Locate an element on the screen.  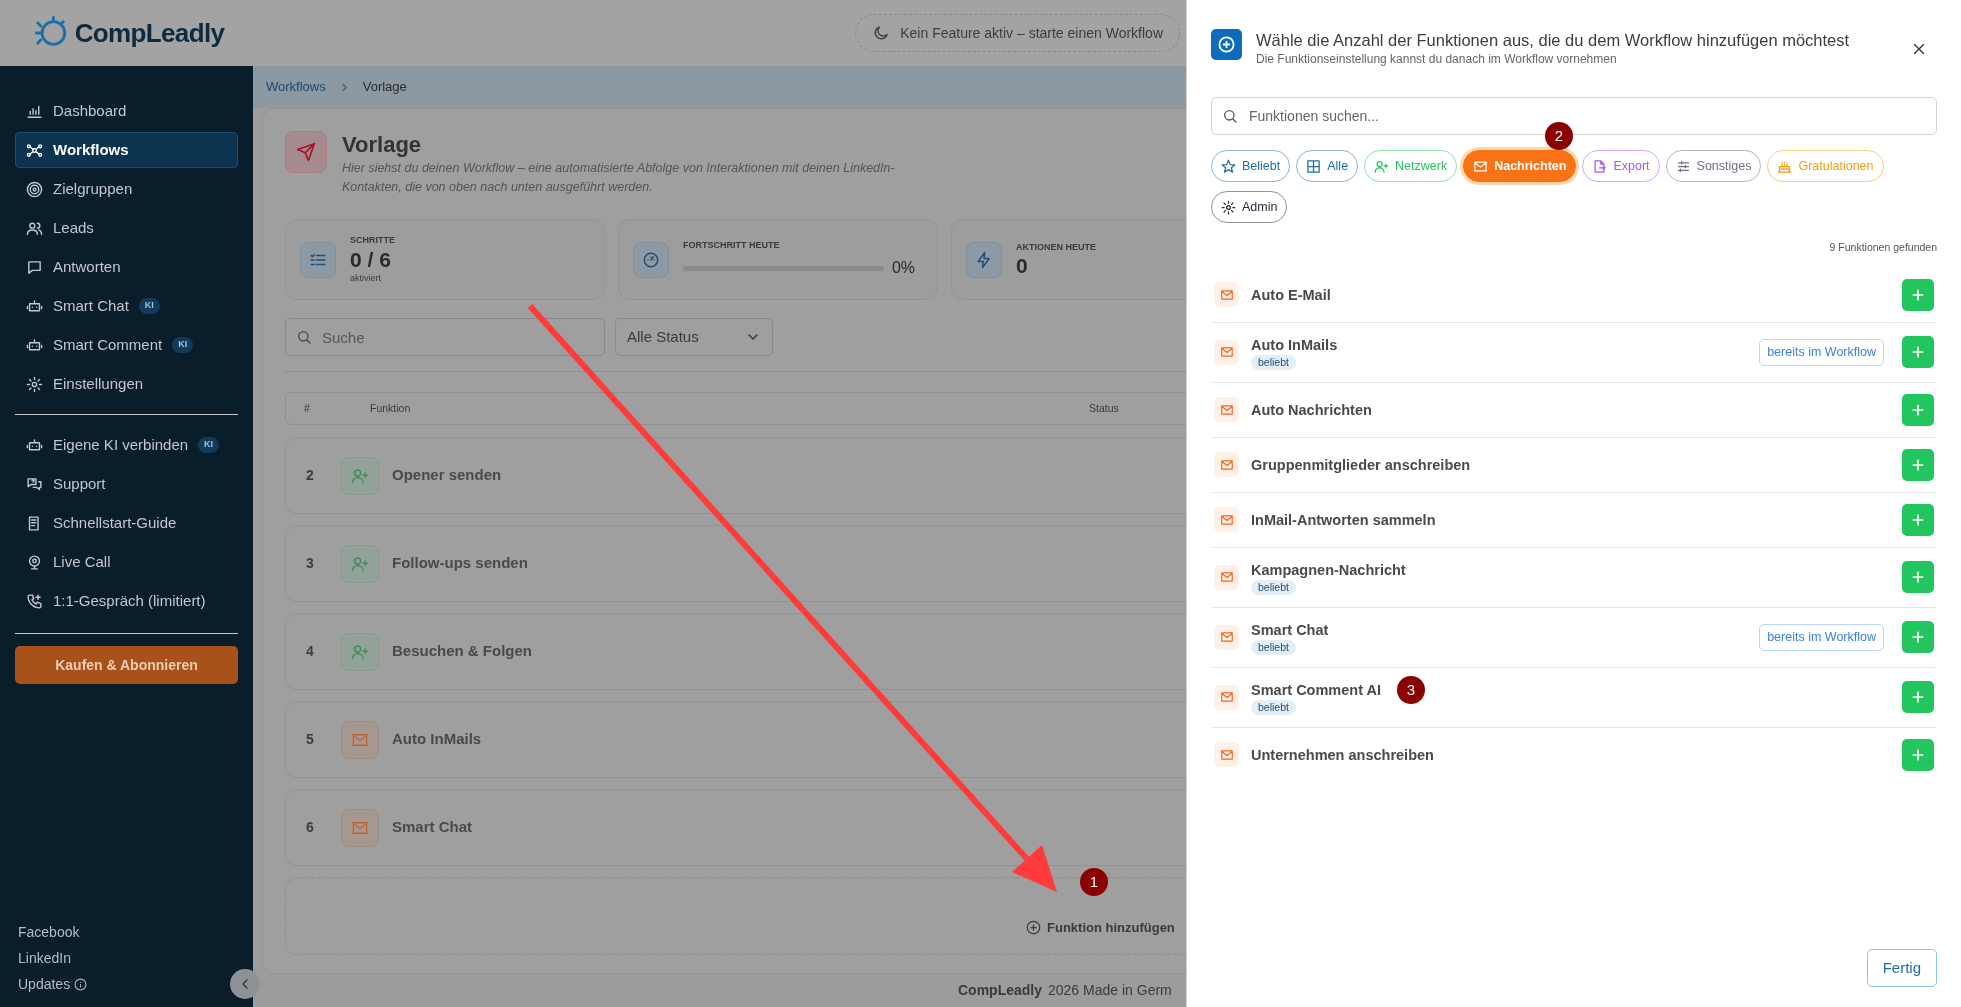
nav-item: Support is located at coordinates (126, 484).